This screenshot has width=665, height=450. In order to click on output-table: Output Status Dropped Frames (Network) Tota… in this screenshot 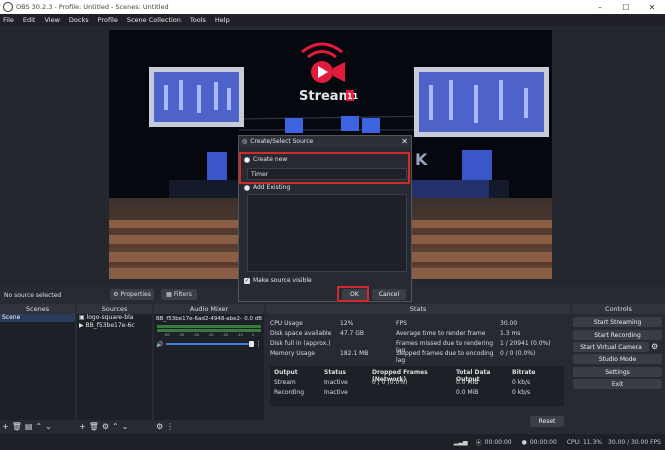, I will do `click(417, 386)`.